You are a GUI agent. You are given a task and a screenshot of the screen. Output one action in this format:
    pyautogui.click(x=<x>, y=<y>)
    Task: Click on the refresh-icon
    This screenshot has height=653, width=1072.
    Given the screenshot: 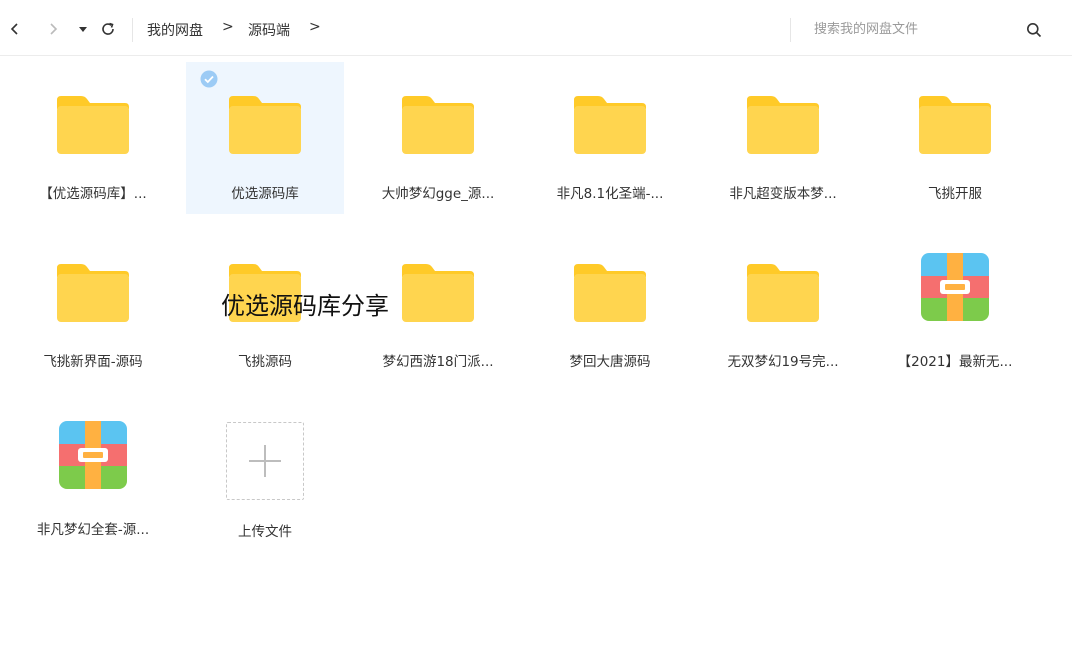 What is the action you would take?
    pyautogui.click(x=108, y=28)
    